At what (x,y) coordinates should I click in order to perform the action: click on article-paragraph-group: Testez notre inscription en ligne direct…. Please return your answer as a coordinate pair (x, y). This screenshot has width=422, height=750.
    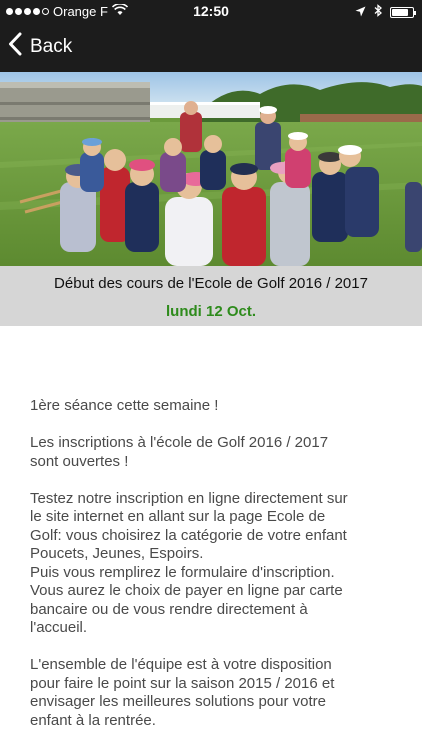
    Looking at the image, I should click on (190, 564).